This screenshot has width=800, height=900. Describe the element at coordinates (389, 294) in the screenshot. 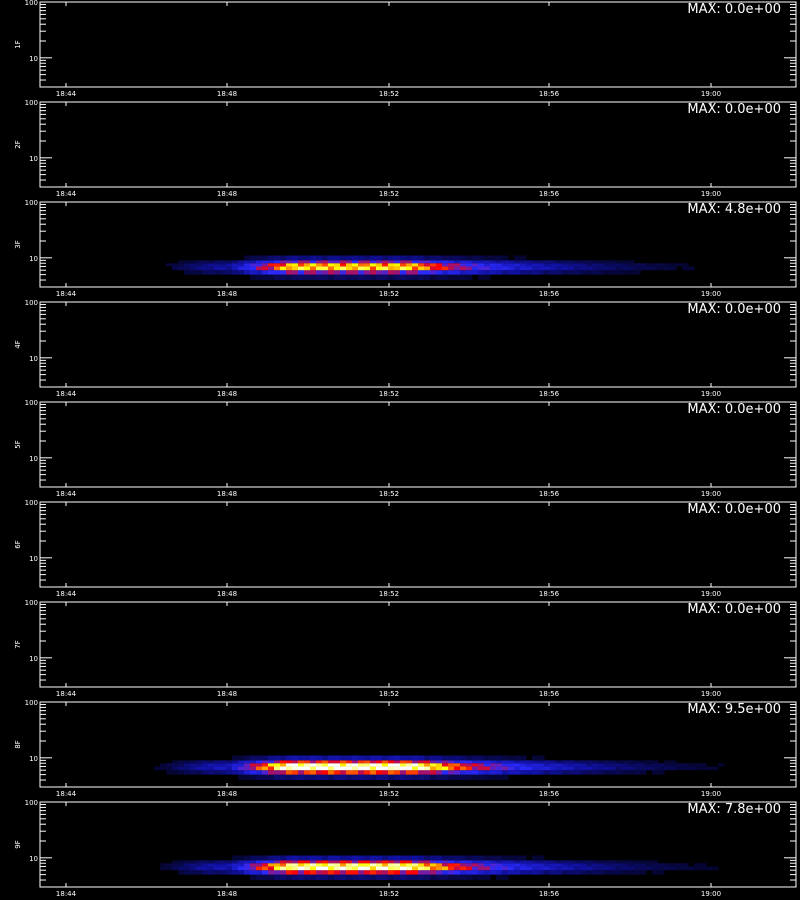

I see `x-tick-label: 18:52` at that location.